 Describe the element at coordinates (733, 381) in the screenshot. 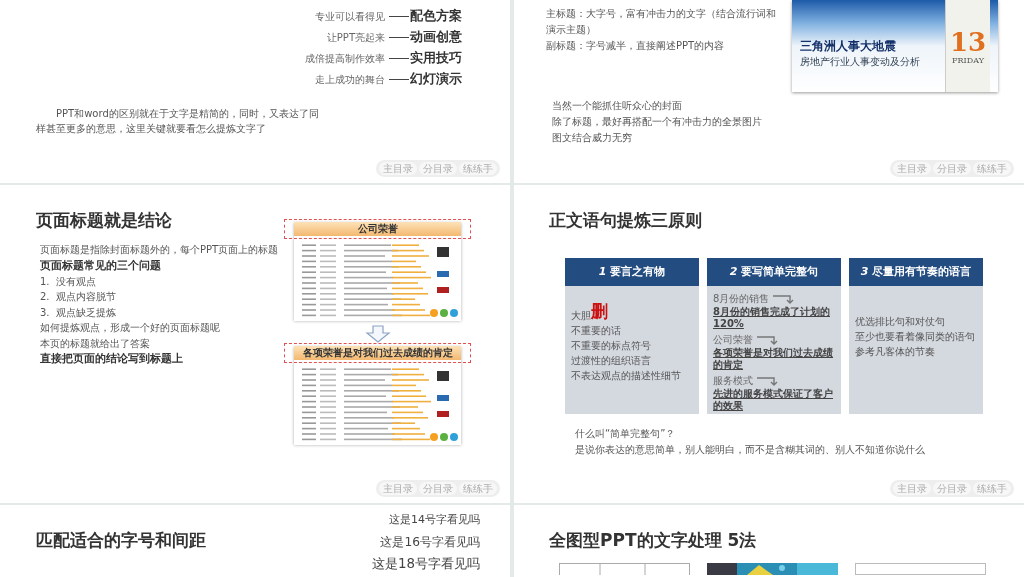

I see `body-text: 服务模式` at that location.